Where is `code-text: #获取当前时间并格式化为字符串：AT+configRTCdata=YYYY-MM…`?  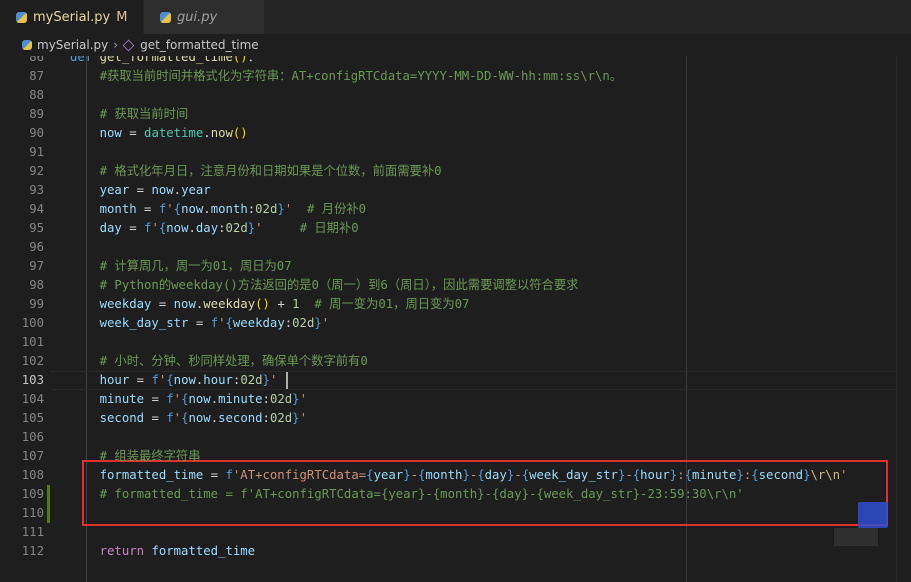
code-text: #获取当前时间并格式化为字符串：AT+configRTCdata=YYYY-MM… is located at coordinates (346, 76).